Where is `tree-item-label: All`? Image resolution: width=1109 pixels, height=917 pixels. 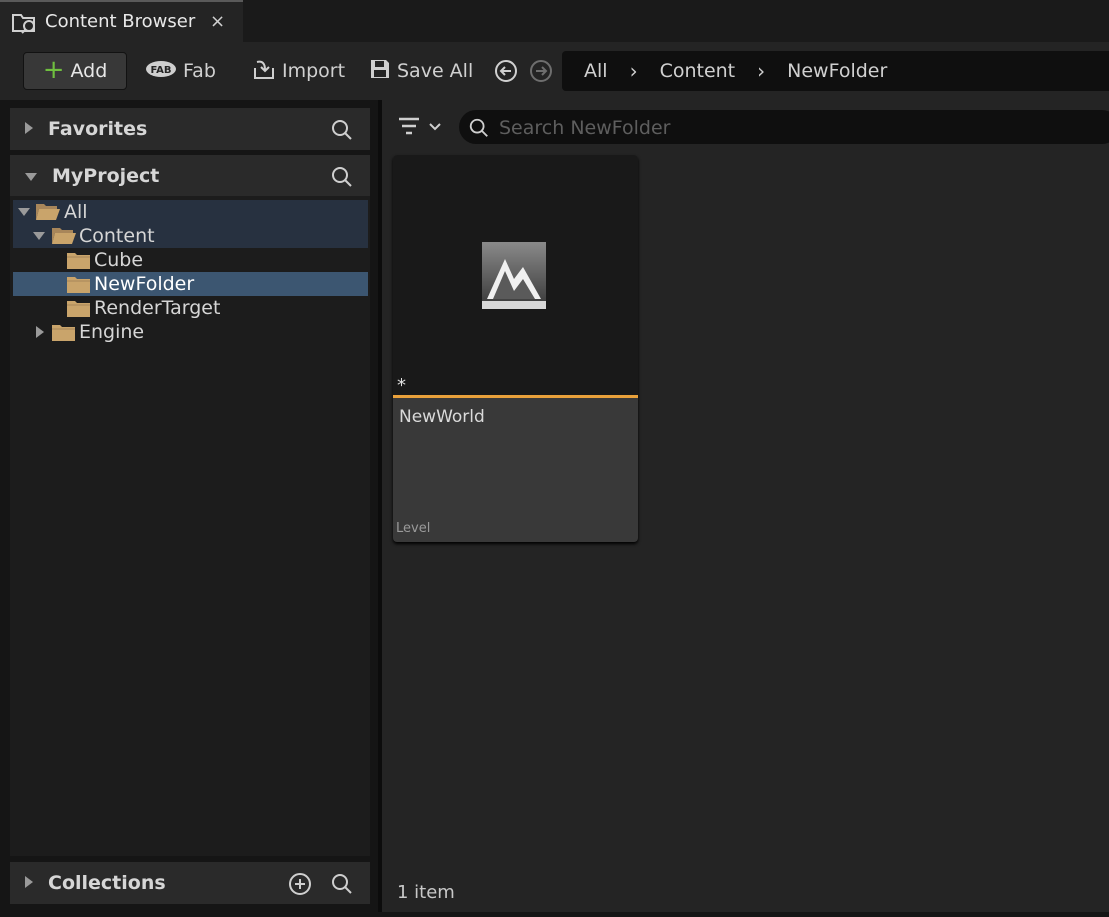 tree-item-label: All is located at coordinates (76, 212).